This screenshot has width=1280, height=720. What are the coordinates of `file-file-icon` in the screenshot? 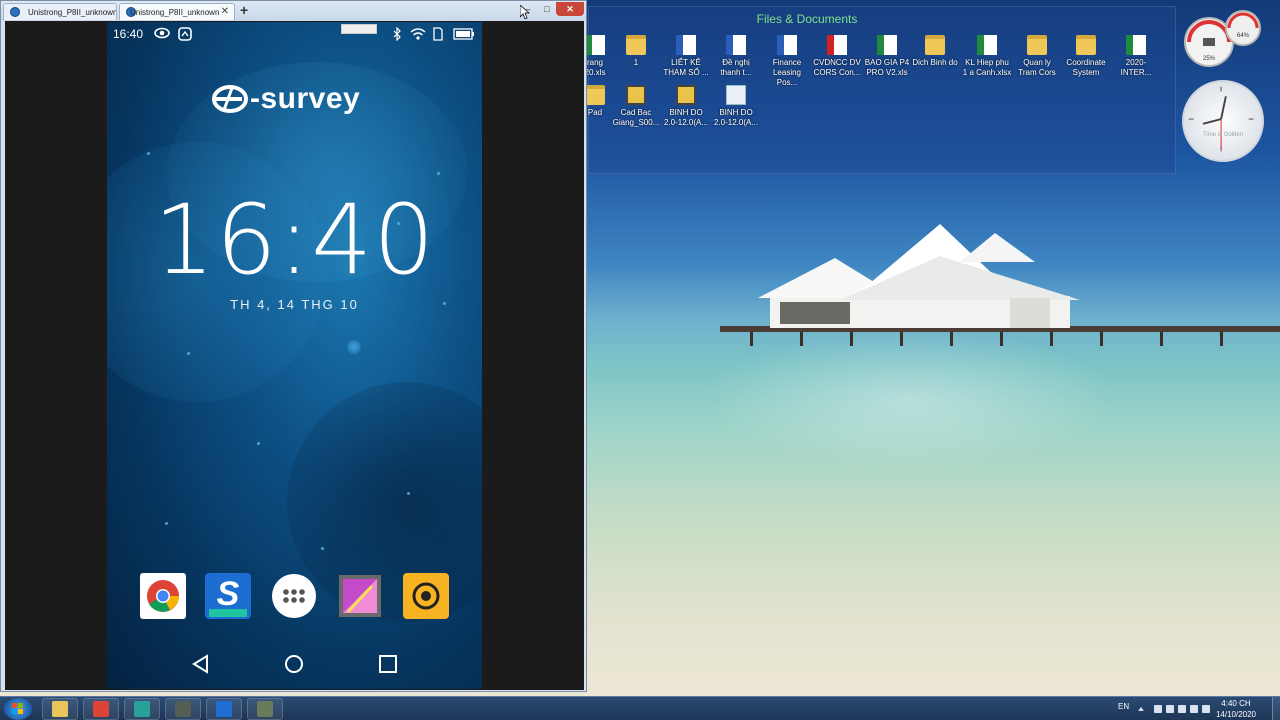 It's located at (736, 95).